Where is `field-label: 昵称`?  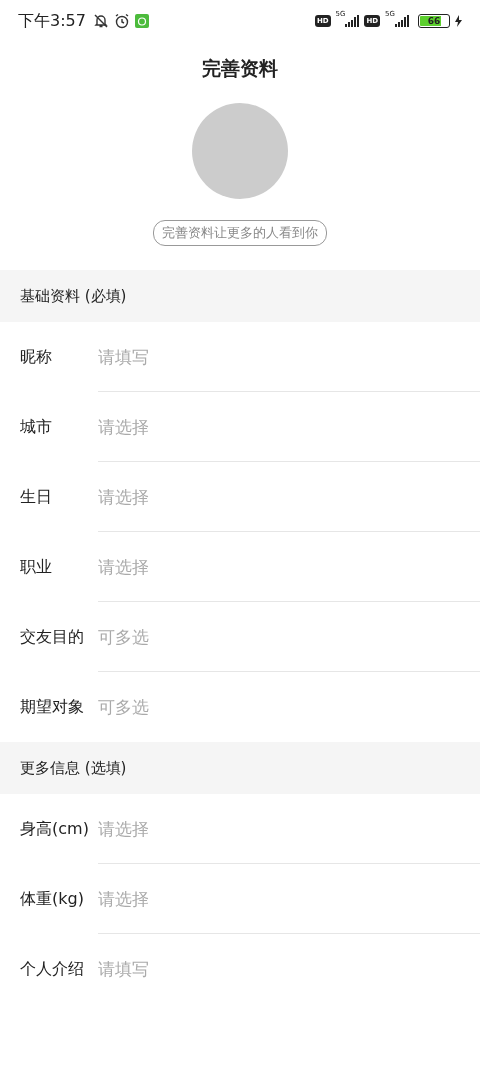
field-label: 昵称 is located at coordinates (36, 356).